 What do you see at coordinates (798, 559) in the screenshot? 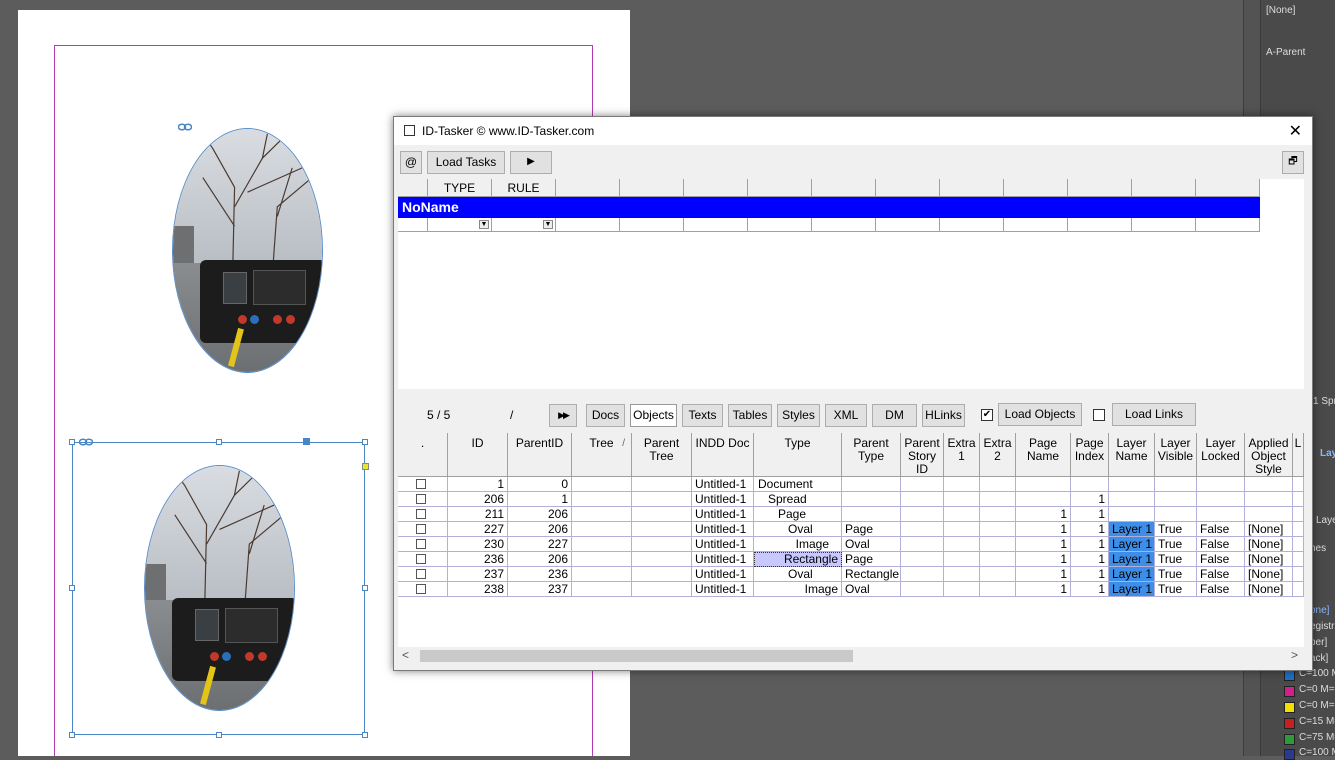
I see `table-cell: Rectangle` at bounding box center [798, 559].